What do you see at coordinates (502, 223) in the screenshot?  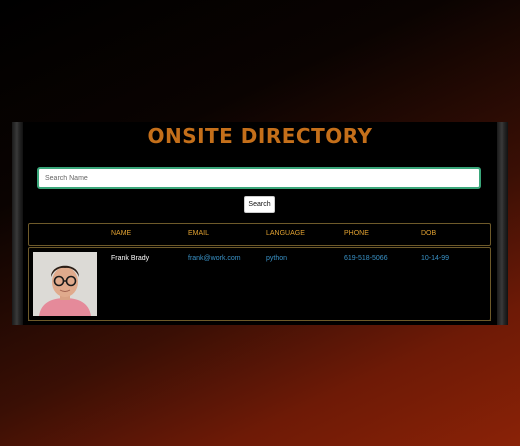 I see `right-frame-rail` at bounding box center [502, 223].